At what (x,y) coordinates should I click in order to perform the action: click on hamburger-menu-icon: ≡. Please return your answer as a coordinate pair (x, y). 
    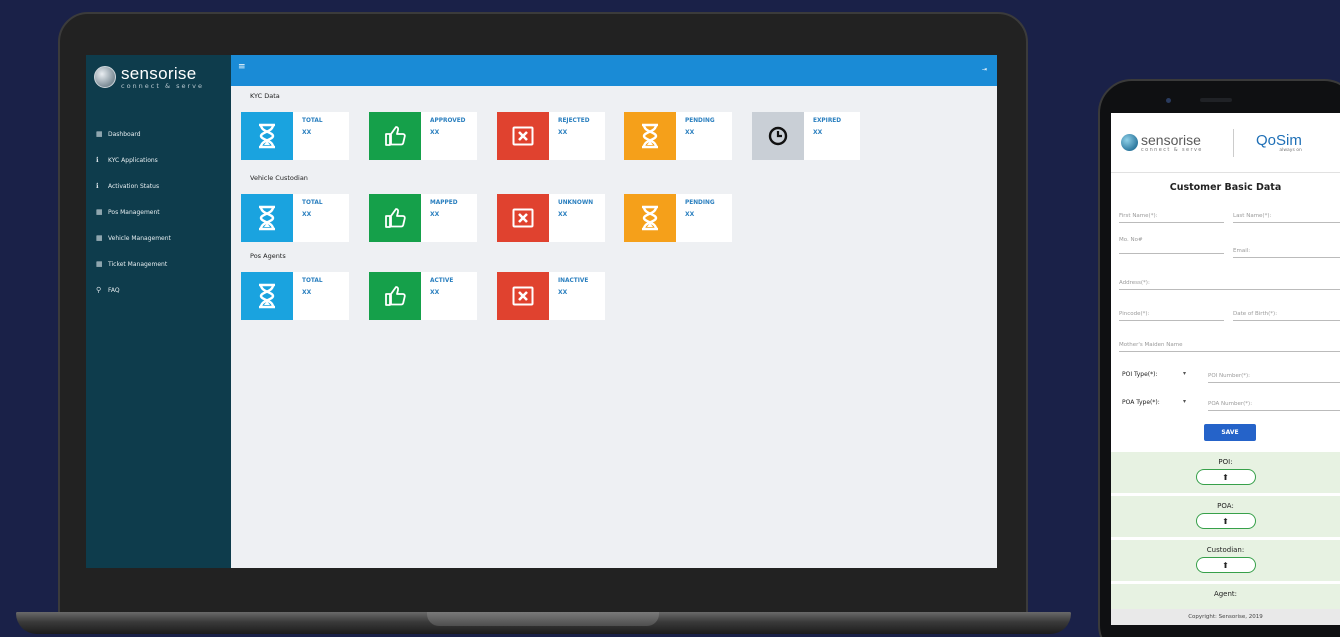
    Looking at the image, I should click on (242, 67).